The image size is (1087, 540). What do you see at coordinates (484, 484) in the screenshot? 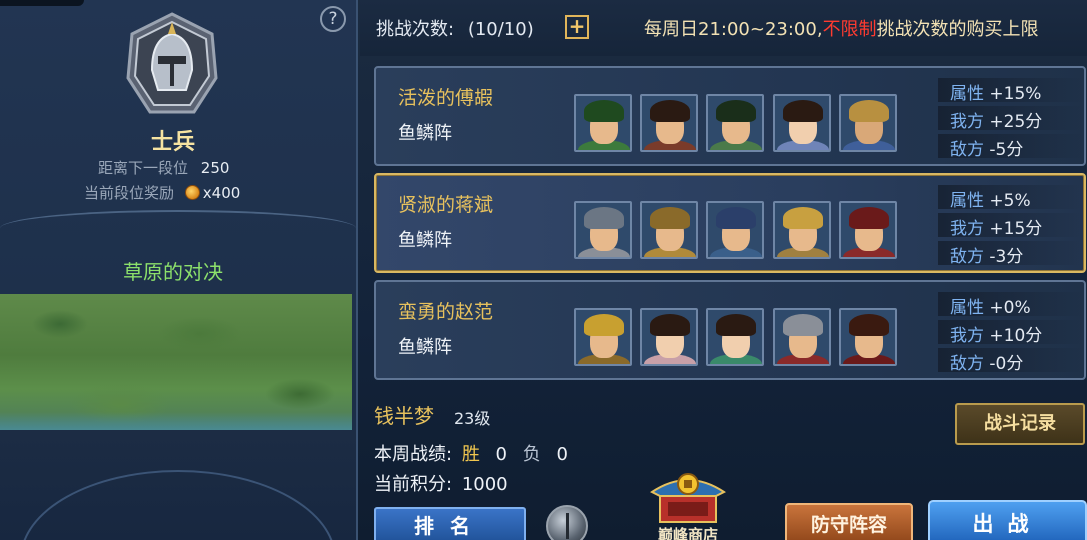
I see `score-value: 1000` at bounding box center [484, 484].